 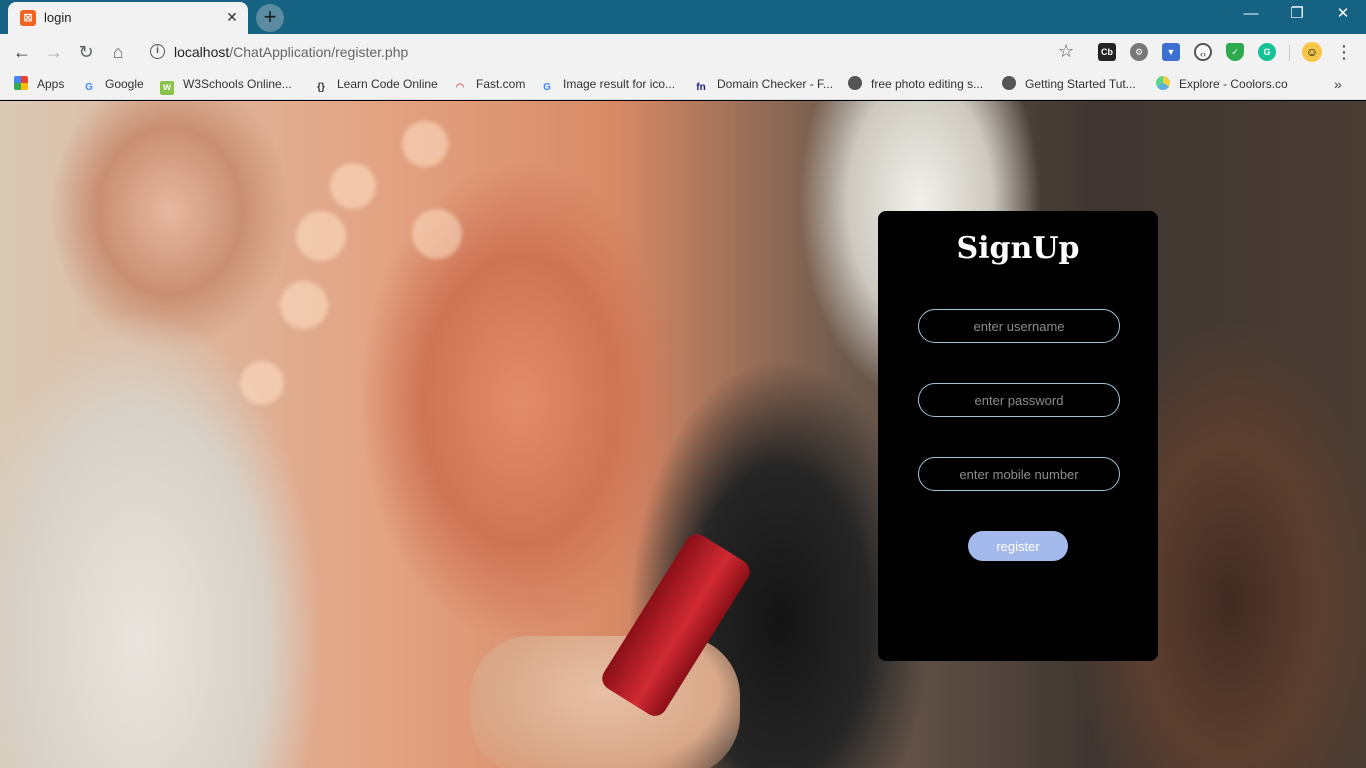 I want to click on bookmark-fast: ◠ Fast.com, so click(x=489, y=85).